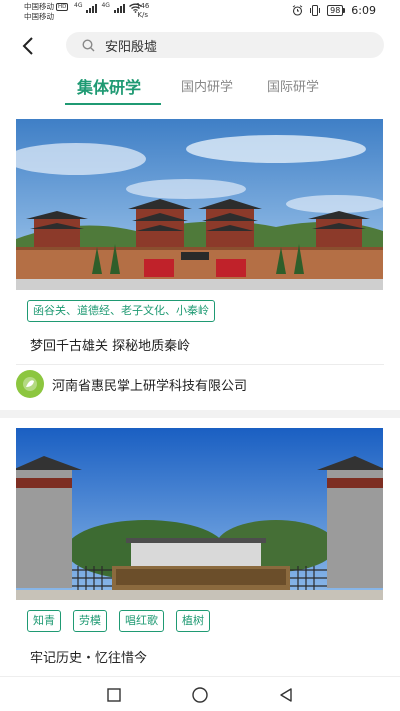 The height and width of the screenshot is (711, 400). I want to click on carrier-info: 中国移动 HD 中国移动, so click(46, 11).